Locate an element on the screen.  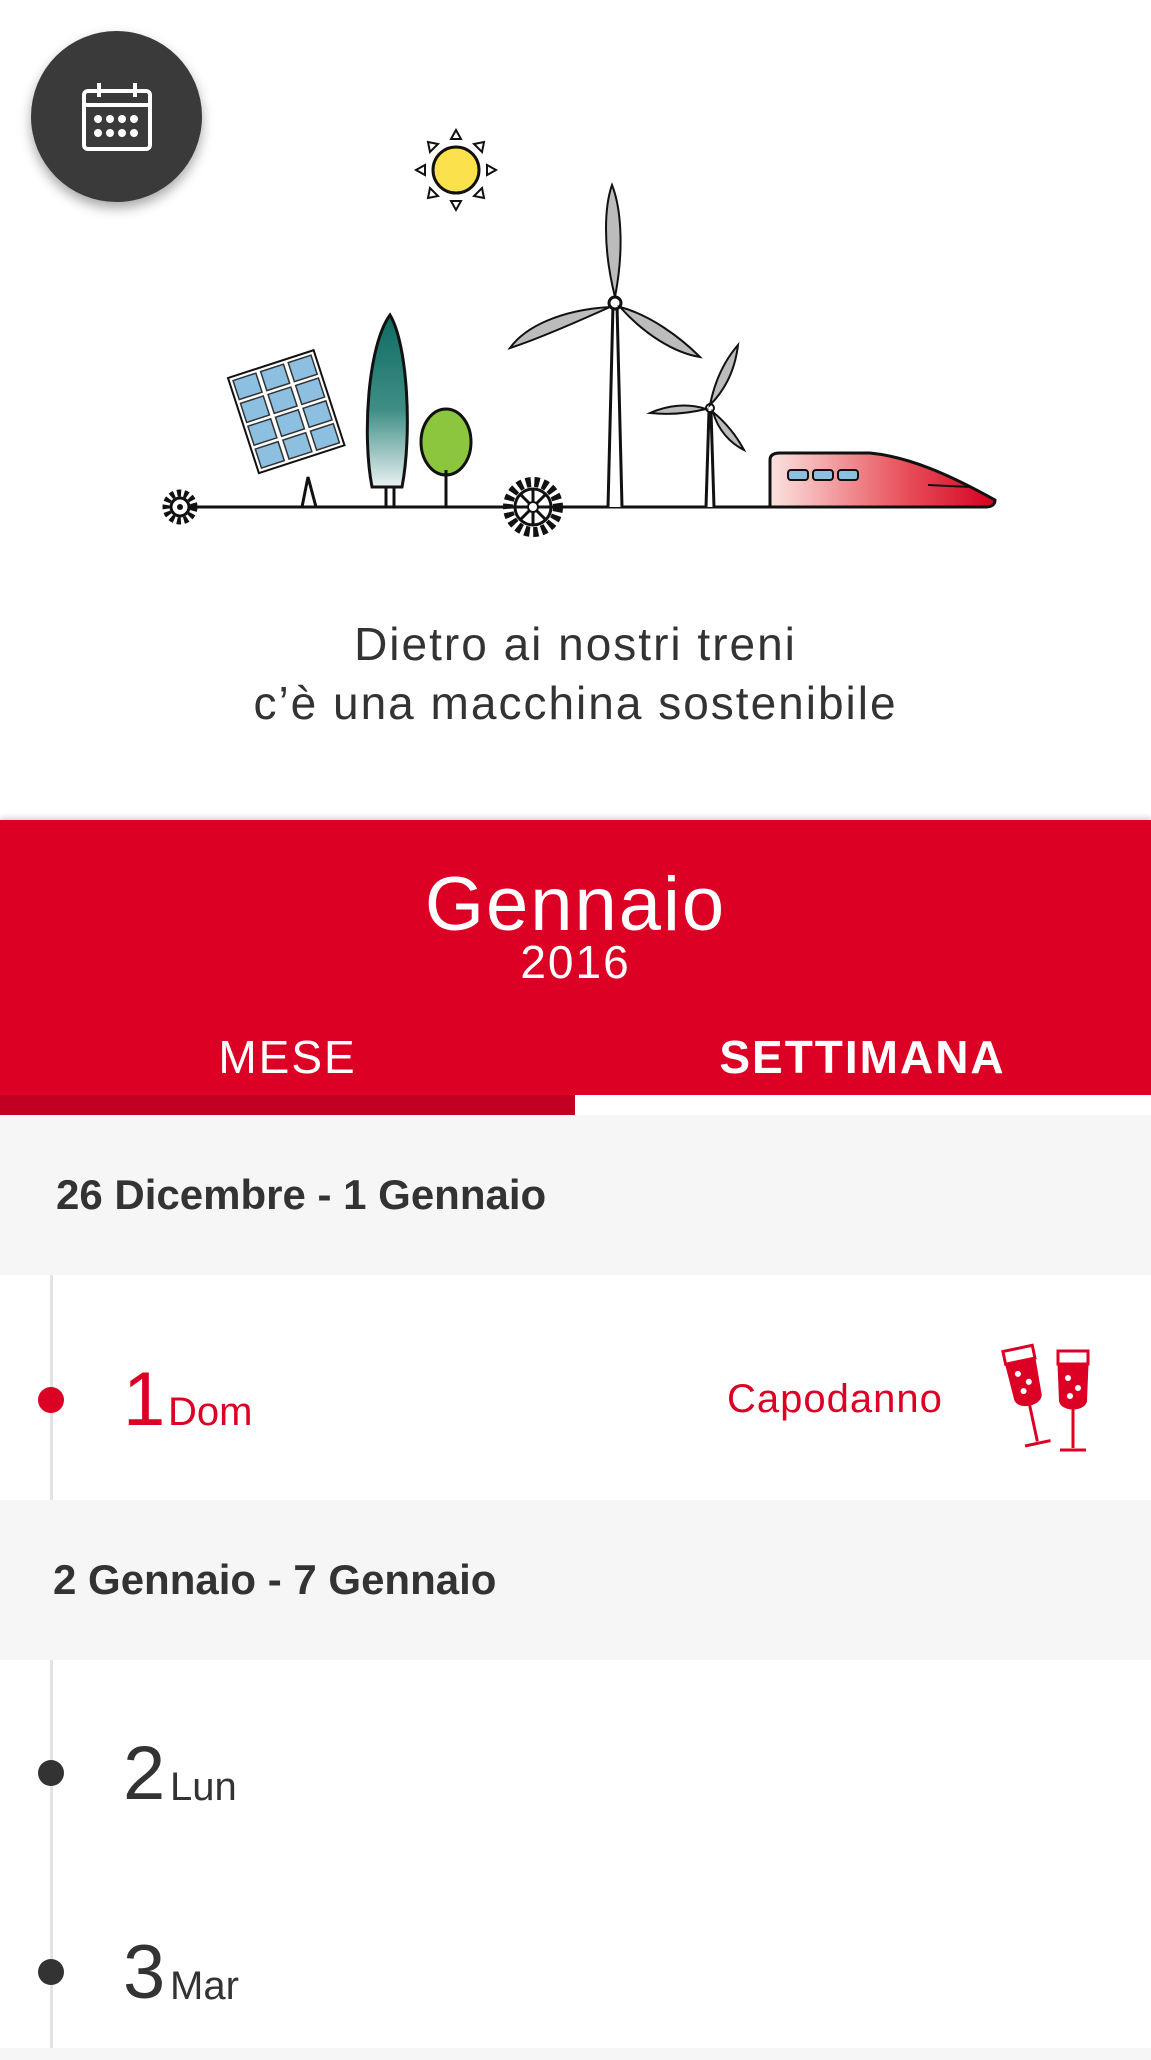
day-number: 3 is located at coordinates (144, 1972).